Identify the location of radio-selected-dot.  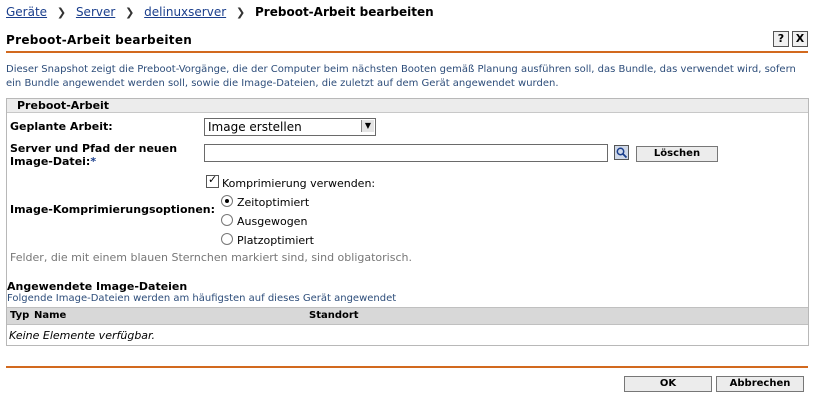
(227, 201).